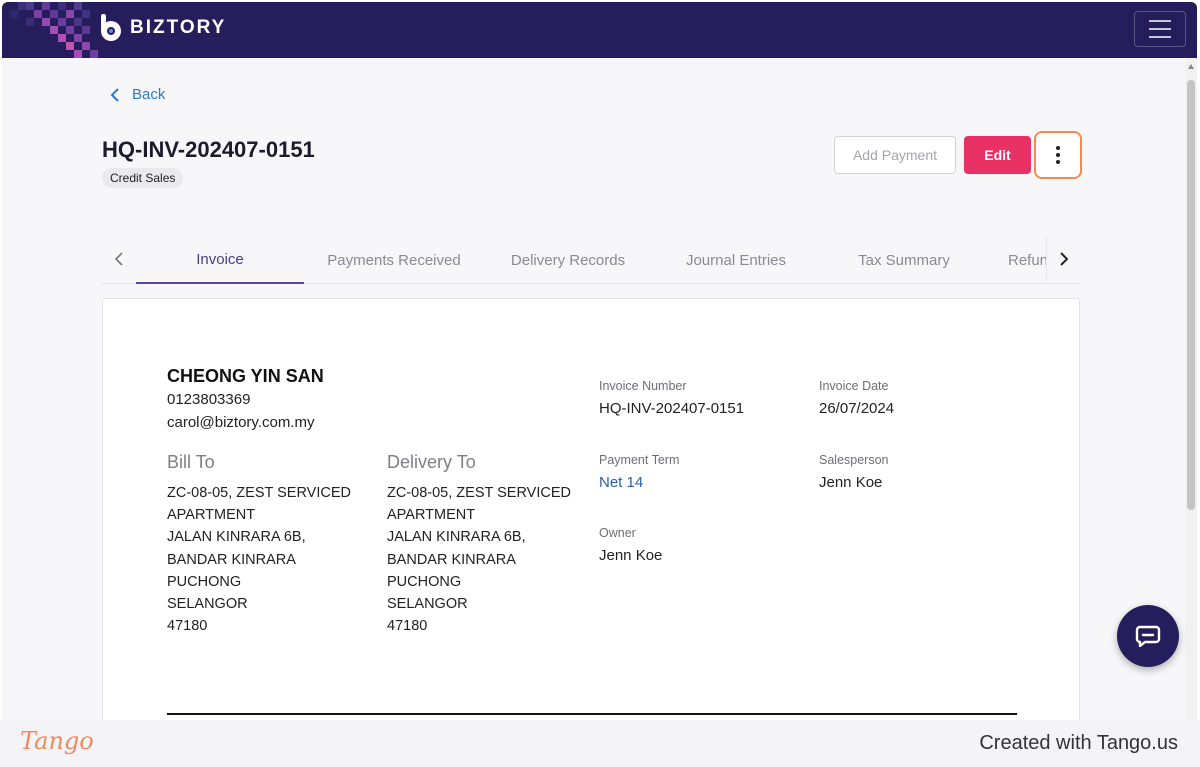  What do you see at coordinates (220, 260) in the screenshot?
I see `tab-invoice: Invoice` at bounding box center [220, 260].